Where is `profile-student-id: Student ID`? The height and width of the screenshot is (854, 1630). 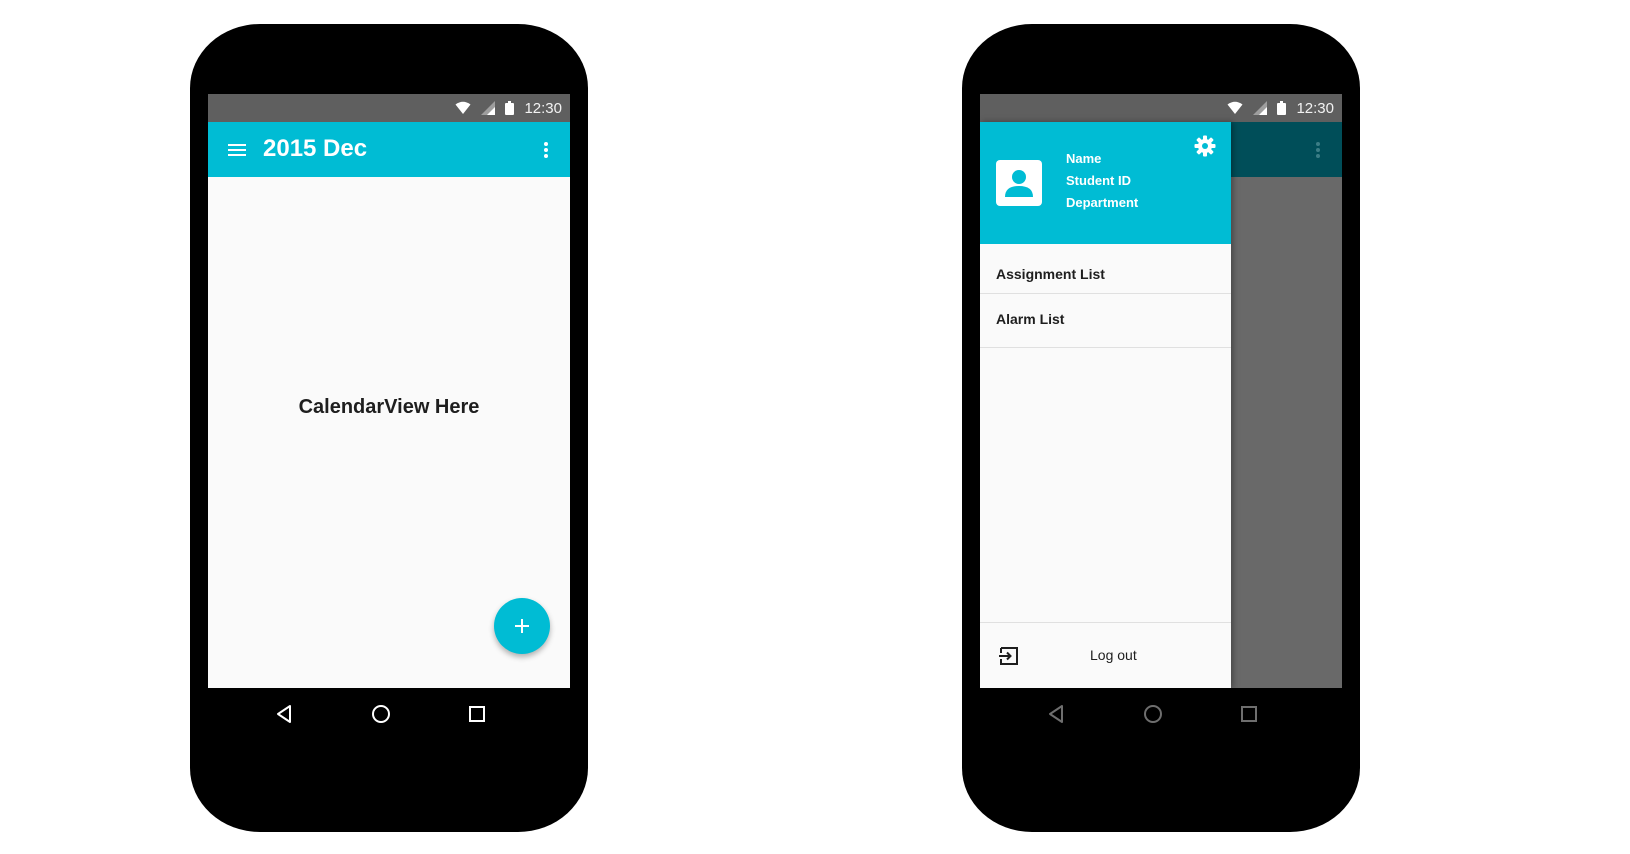 profile-student-id: Student ID is located at coordinates (1098, 180).